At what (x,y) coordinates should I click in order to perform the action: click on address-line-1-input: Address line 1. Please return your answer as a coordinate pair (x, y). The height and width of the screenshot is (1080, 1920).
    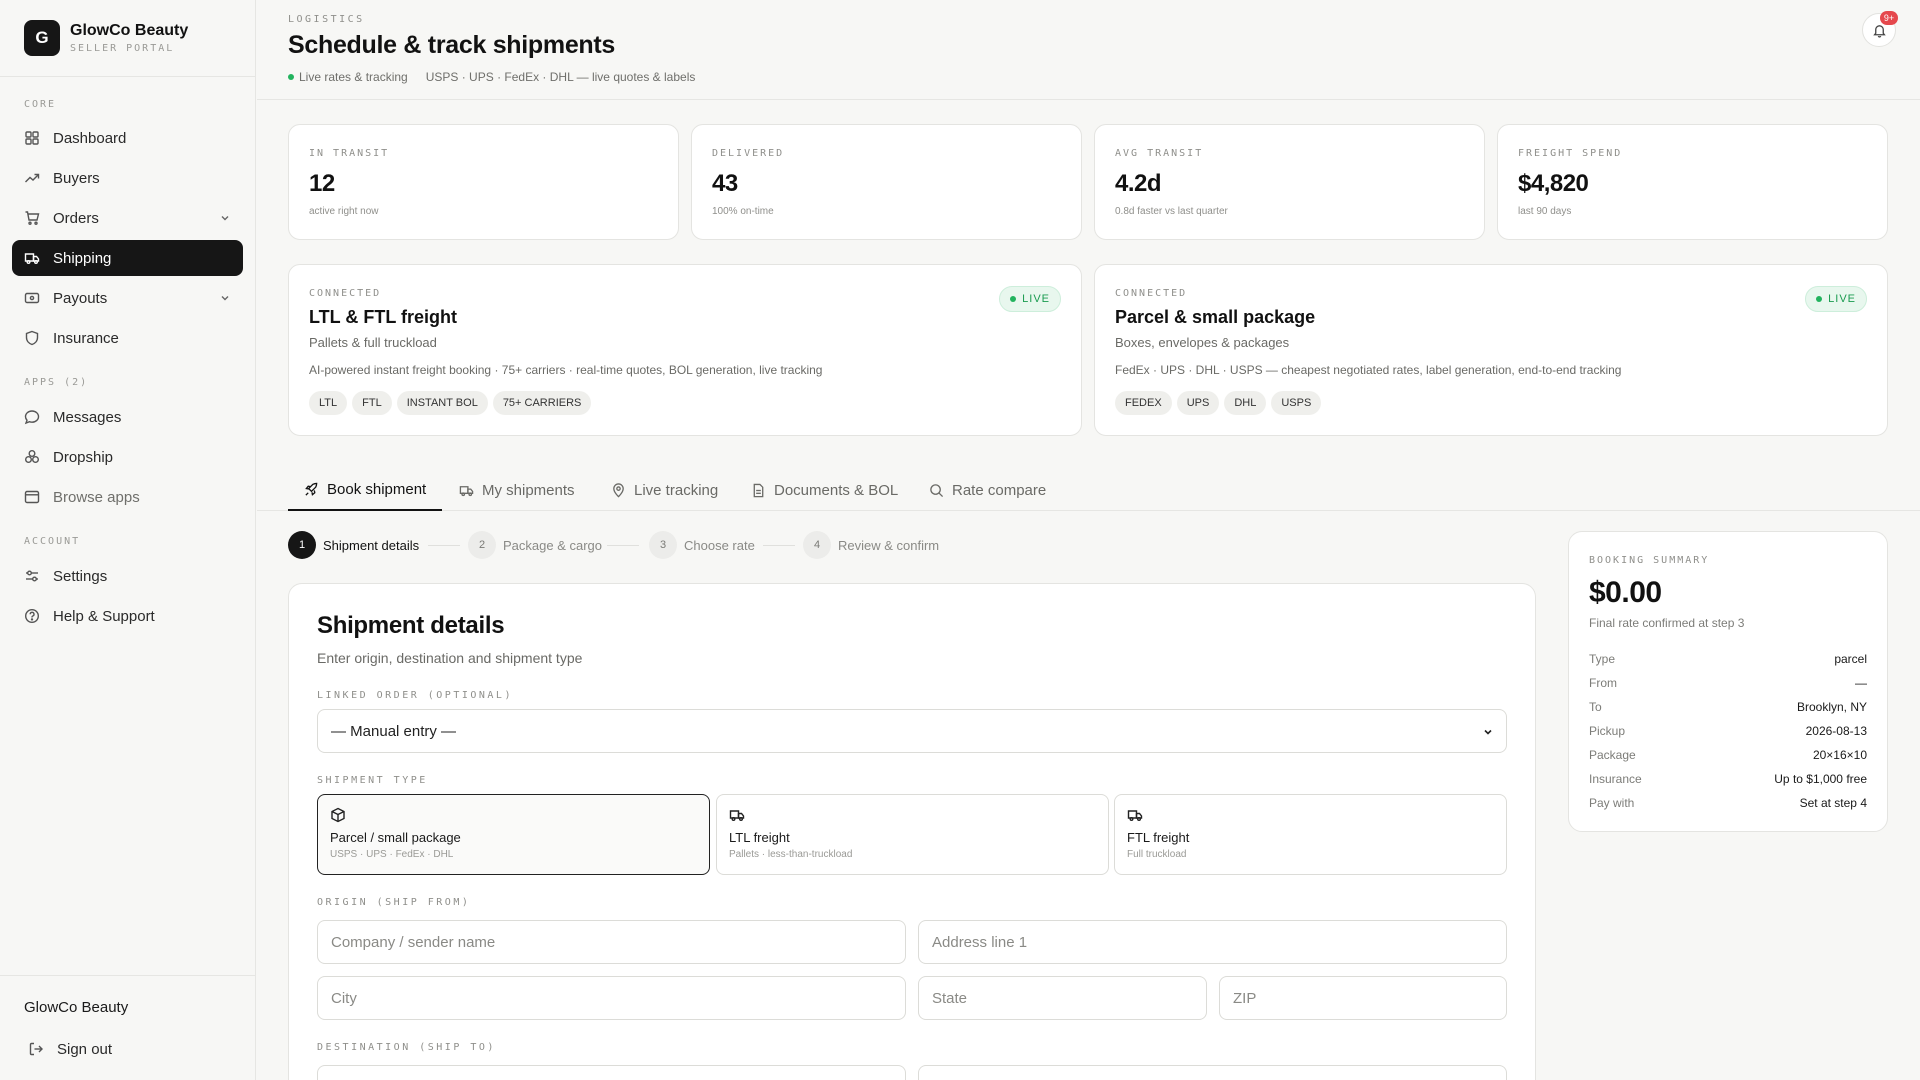
    Looking at the image, I should click on (1212, 942).